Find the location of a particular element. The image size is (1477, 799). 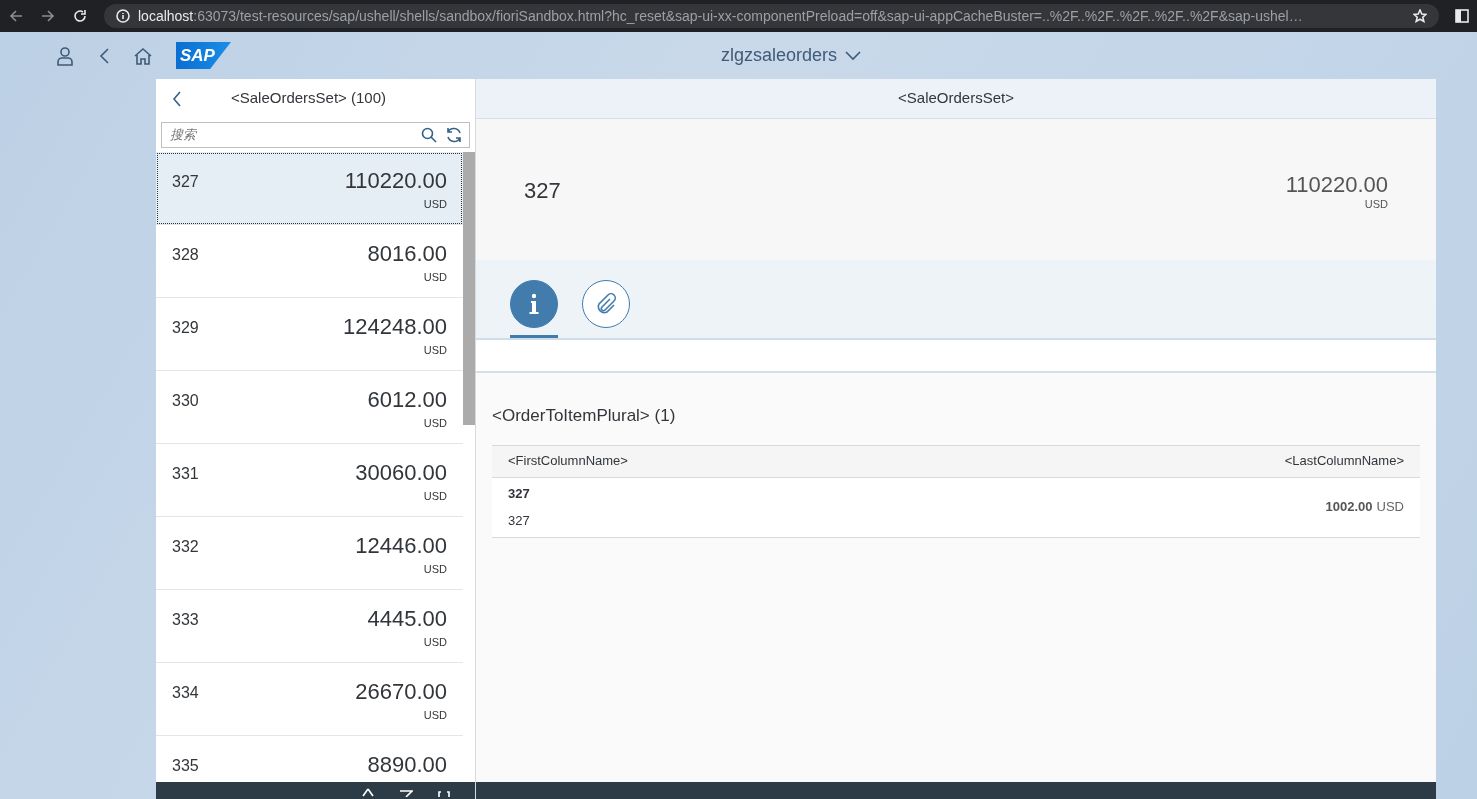

scrollbar is located at coordinates (469, 288).